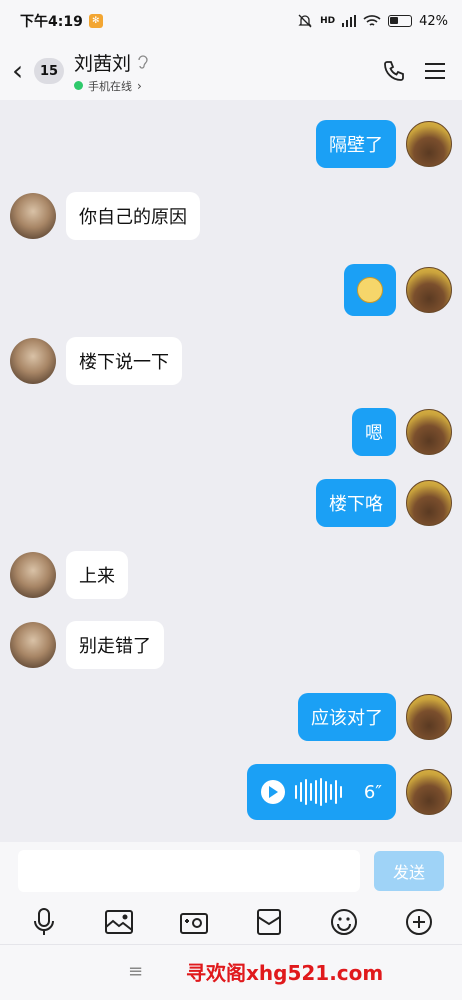 Image resolution: width=462 pixels, height=1000 pixels. Describe the element at coordinates (349, 21) in the screenshot. I see `signal-icon` at that location.